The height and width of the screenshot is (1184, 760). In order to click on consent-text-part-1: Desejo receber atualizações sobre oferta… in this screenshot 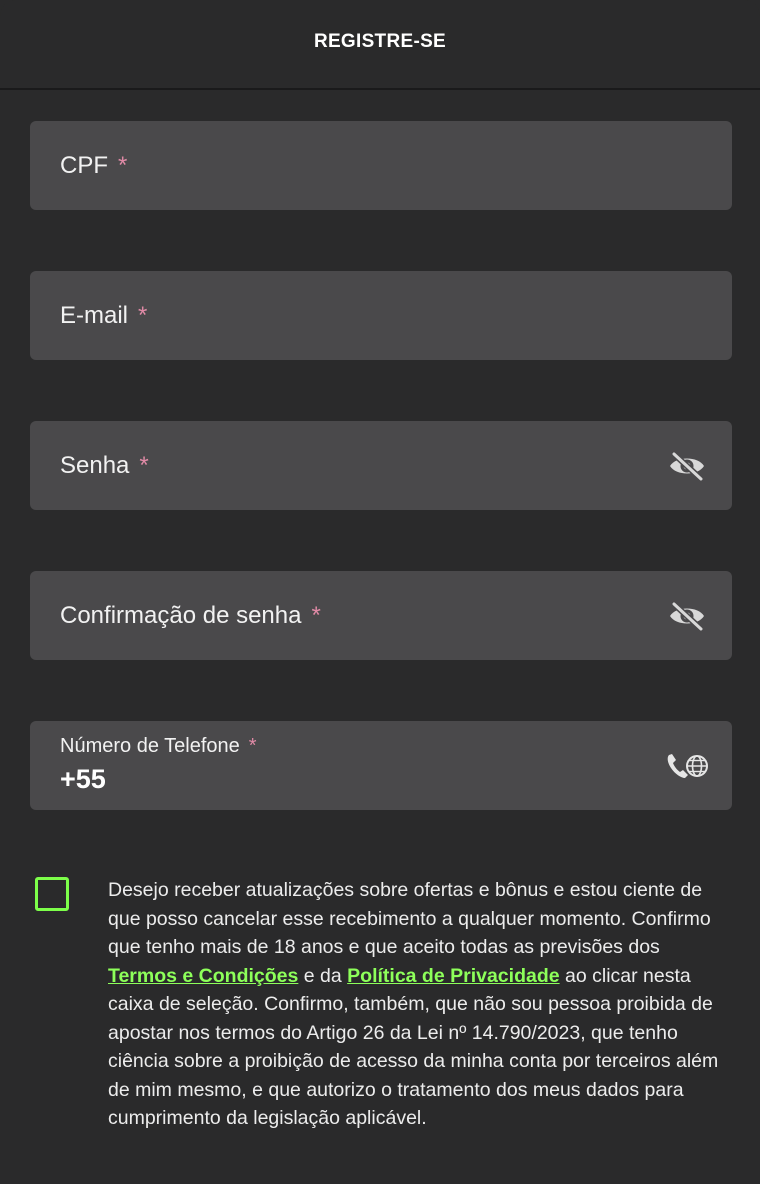, I will do `click(409, 918)`.